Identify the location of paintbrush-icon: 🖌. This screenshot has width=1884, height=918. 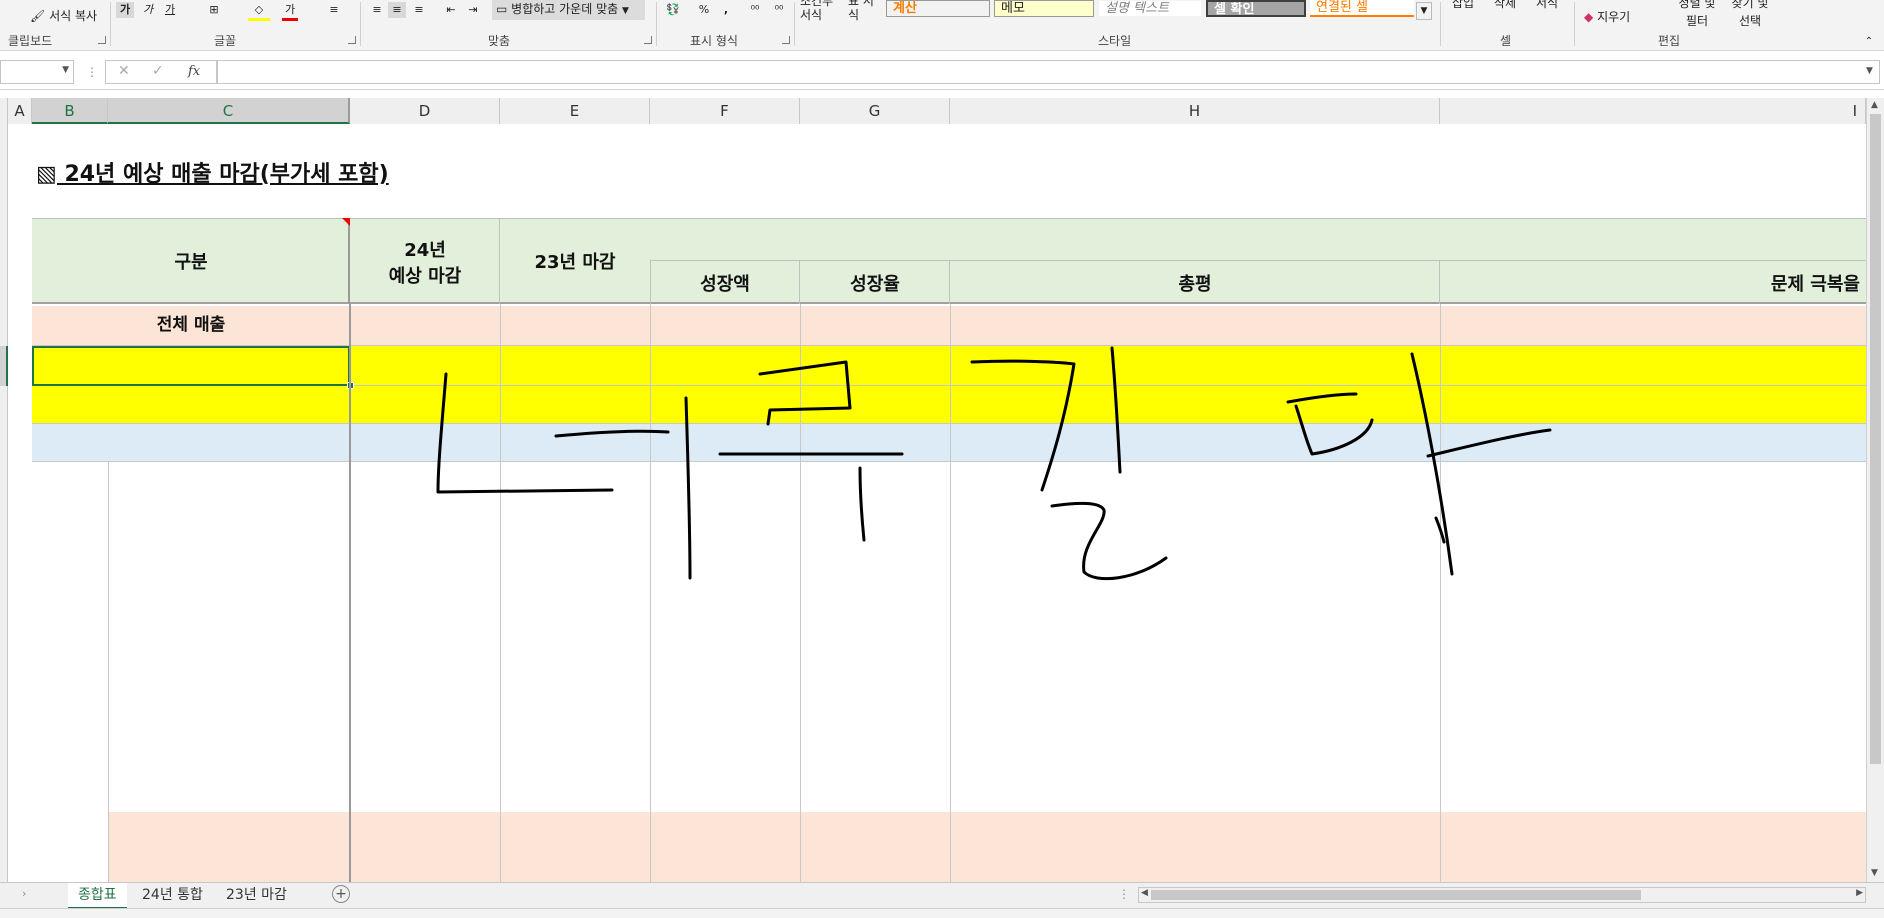
(38, 16).